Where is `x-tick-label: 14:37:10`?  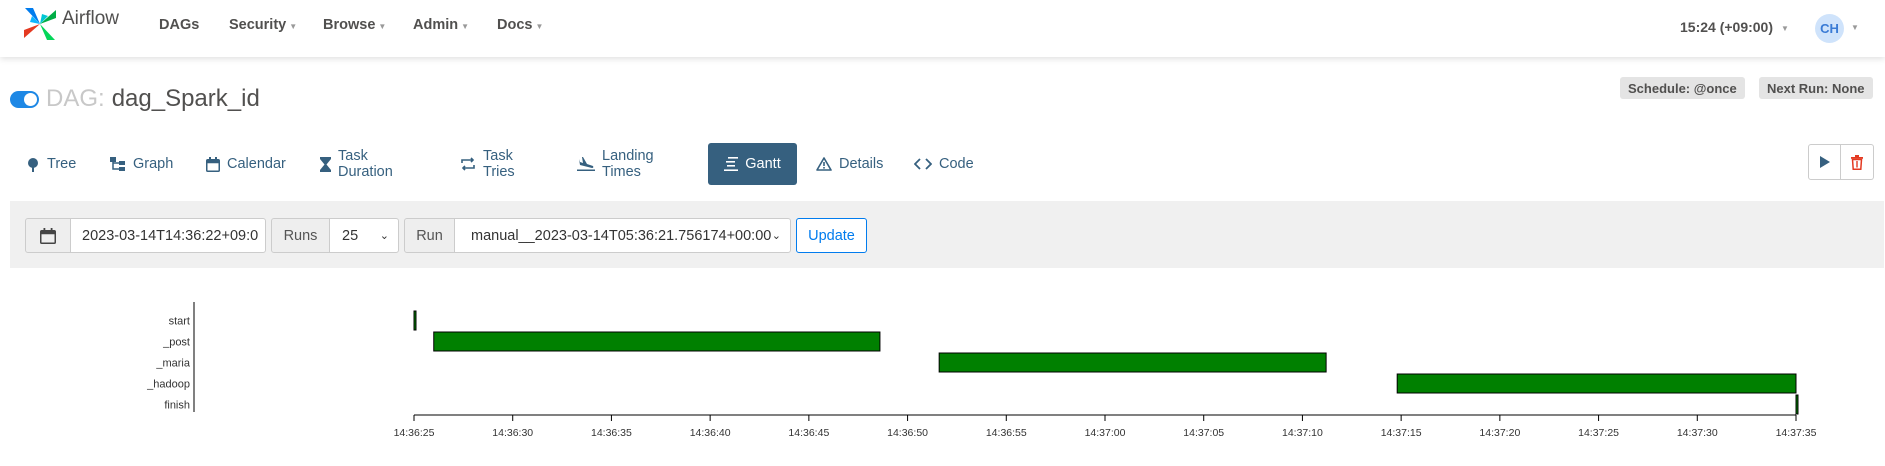
x-tick-label: 14:37:10 is located at coordinates (1302, 433).